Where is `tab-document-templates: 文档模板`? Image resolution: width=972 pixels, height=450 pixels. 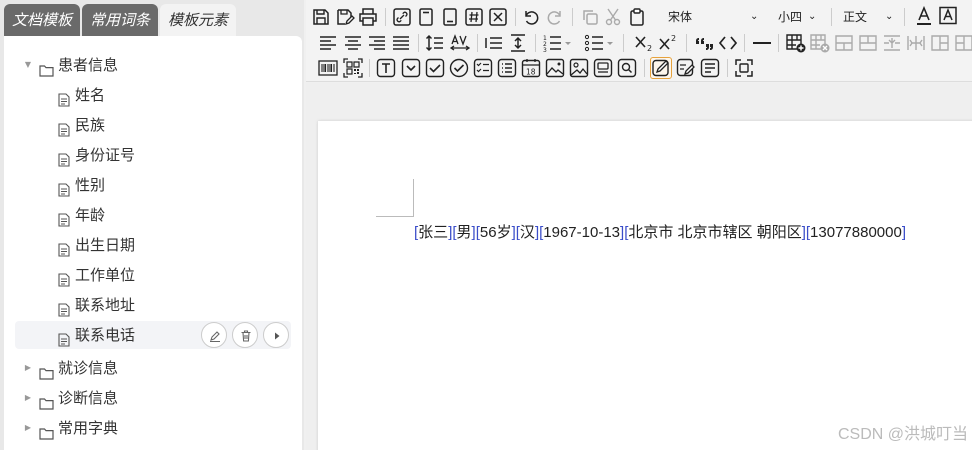
tab-document-templates: 文档模板 is located at coordinates (42, 20).